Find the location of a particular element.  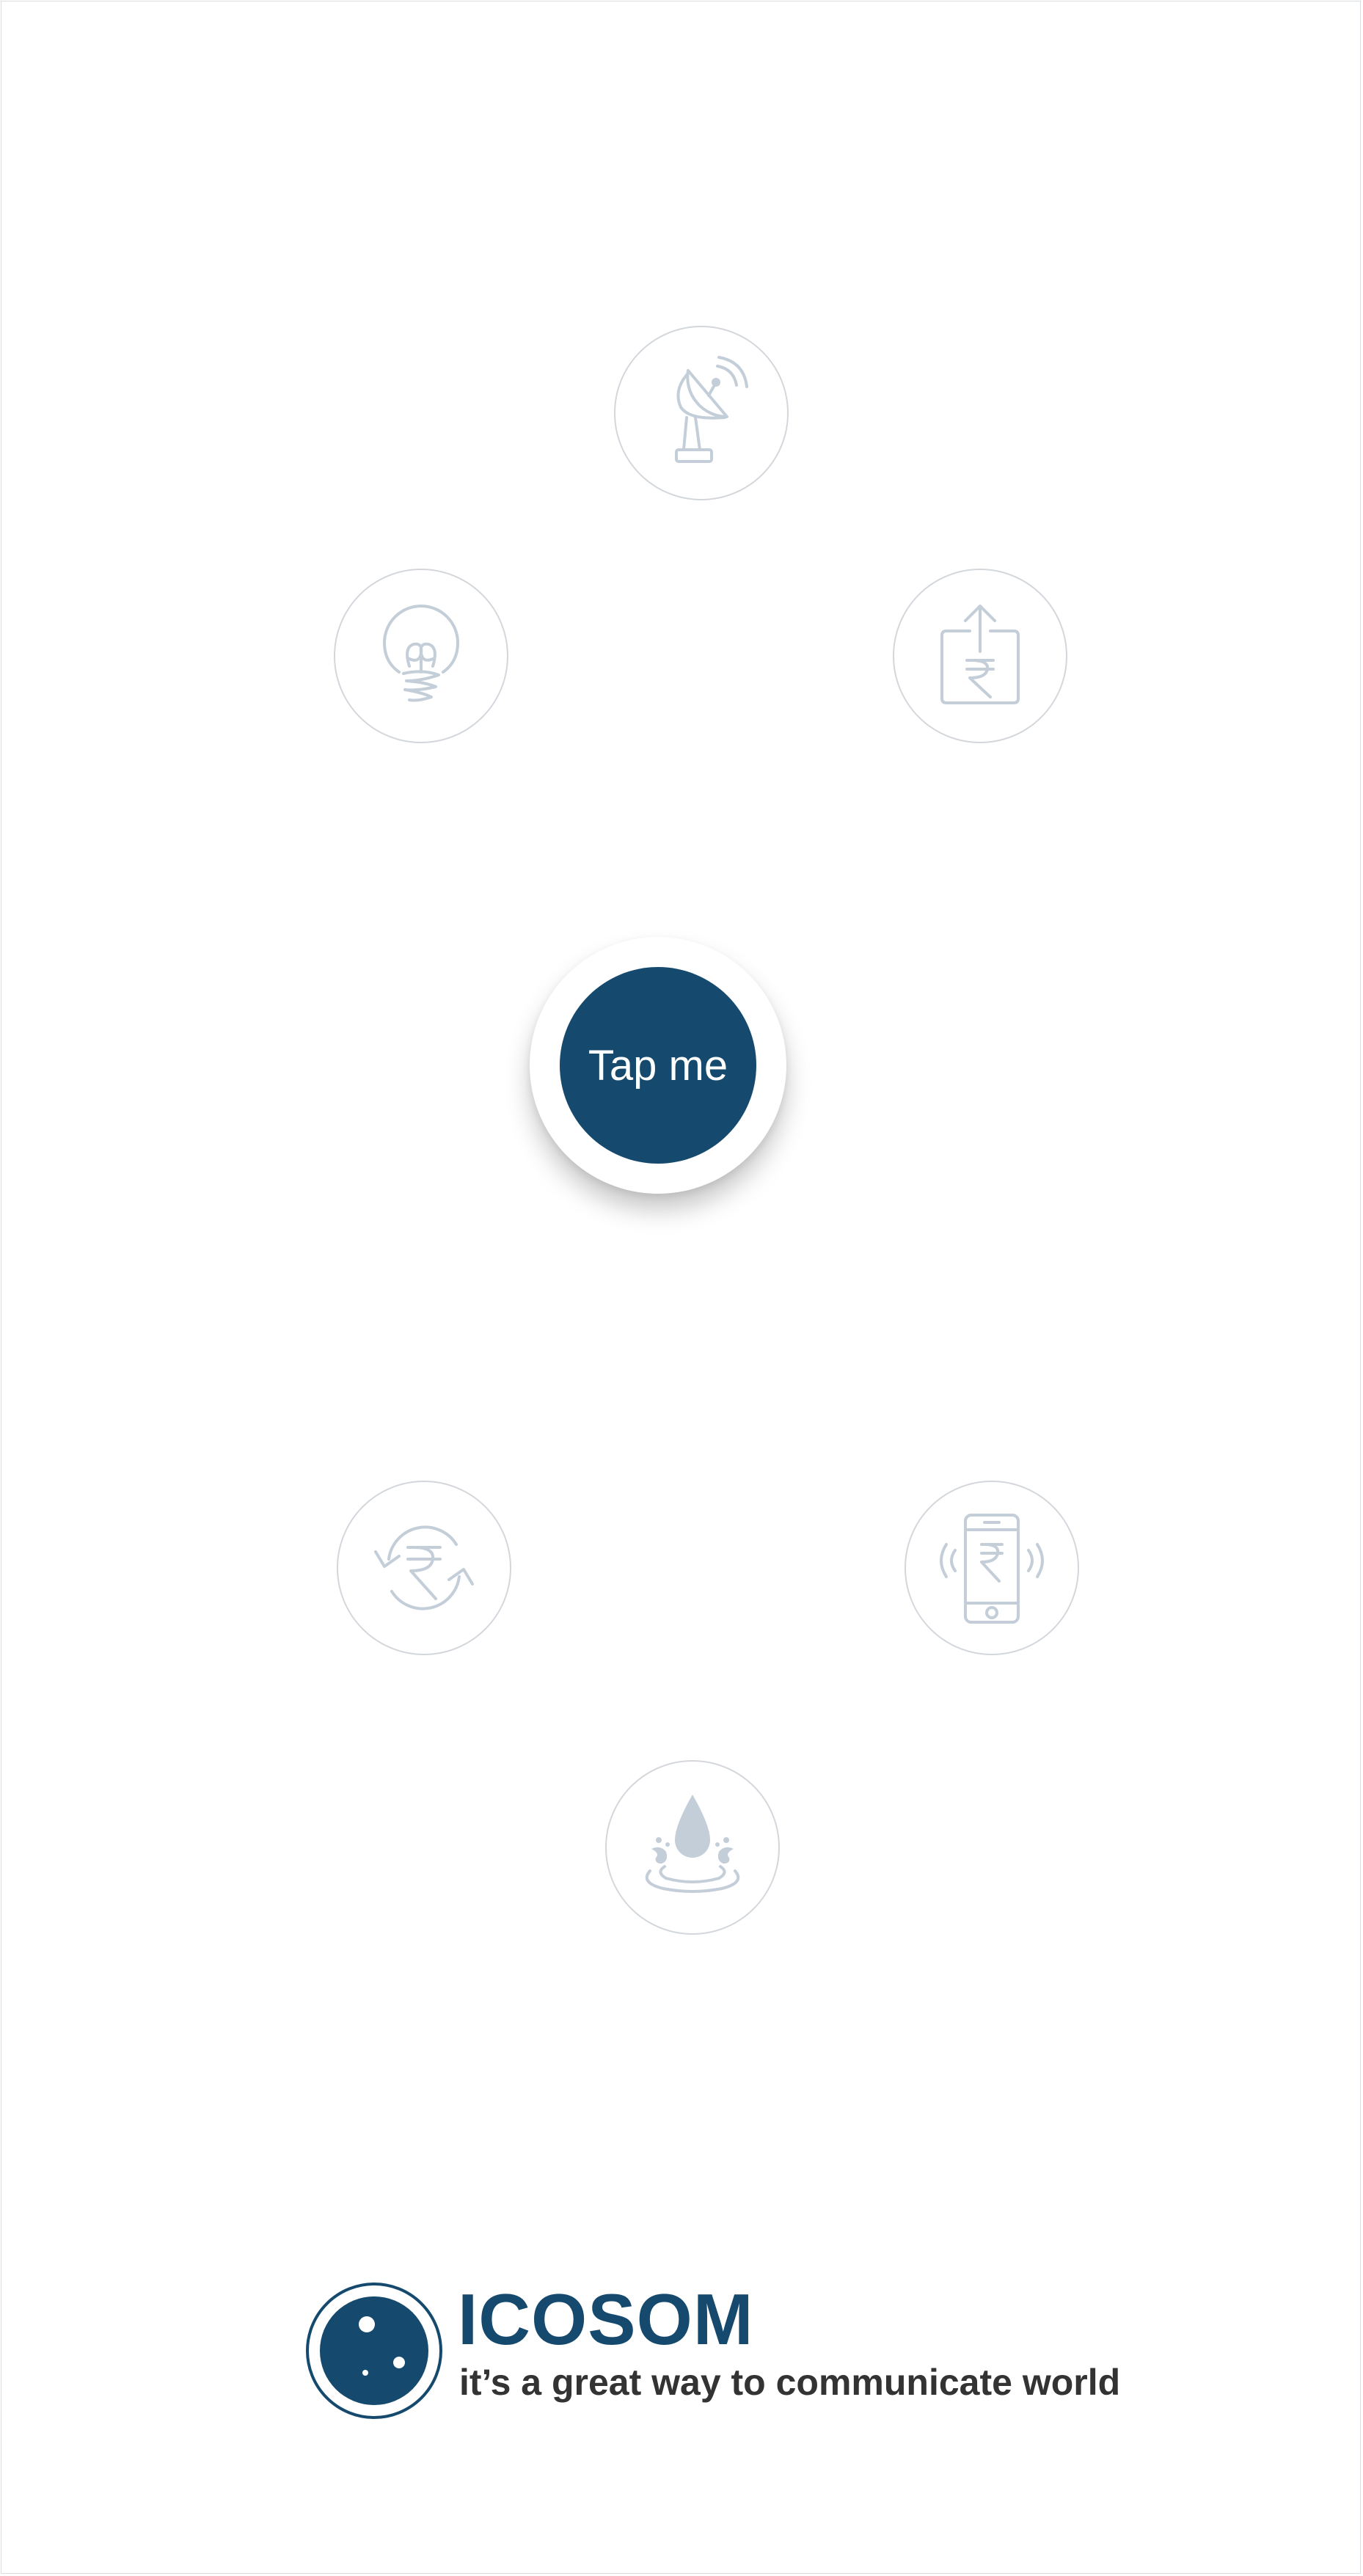

water-bill-button is located at coordinates (692, 1848).